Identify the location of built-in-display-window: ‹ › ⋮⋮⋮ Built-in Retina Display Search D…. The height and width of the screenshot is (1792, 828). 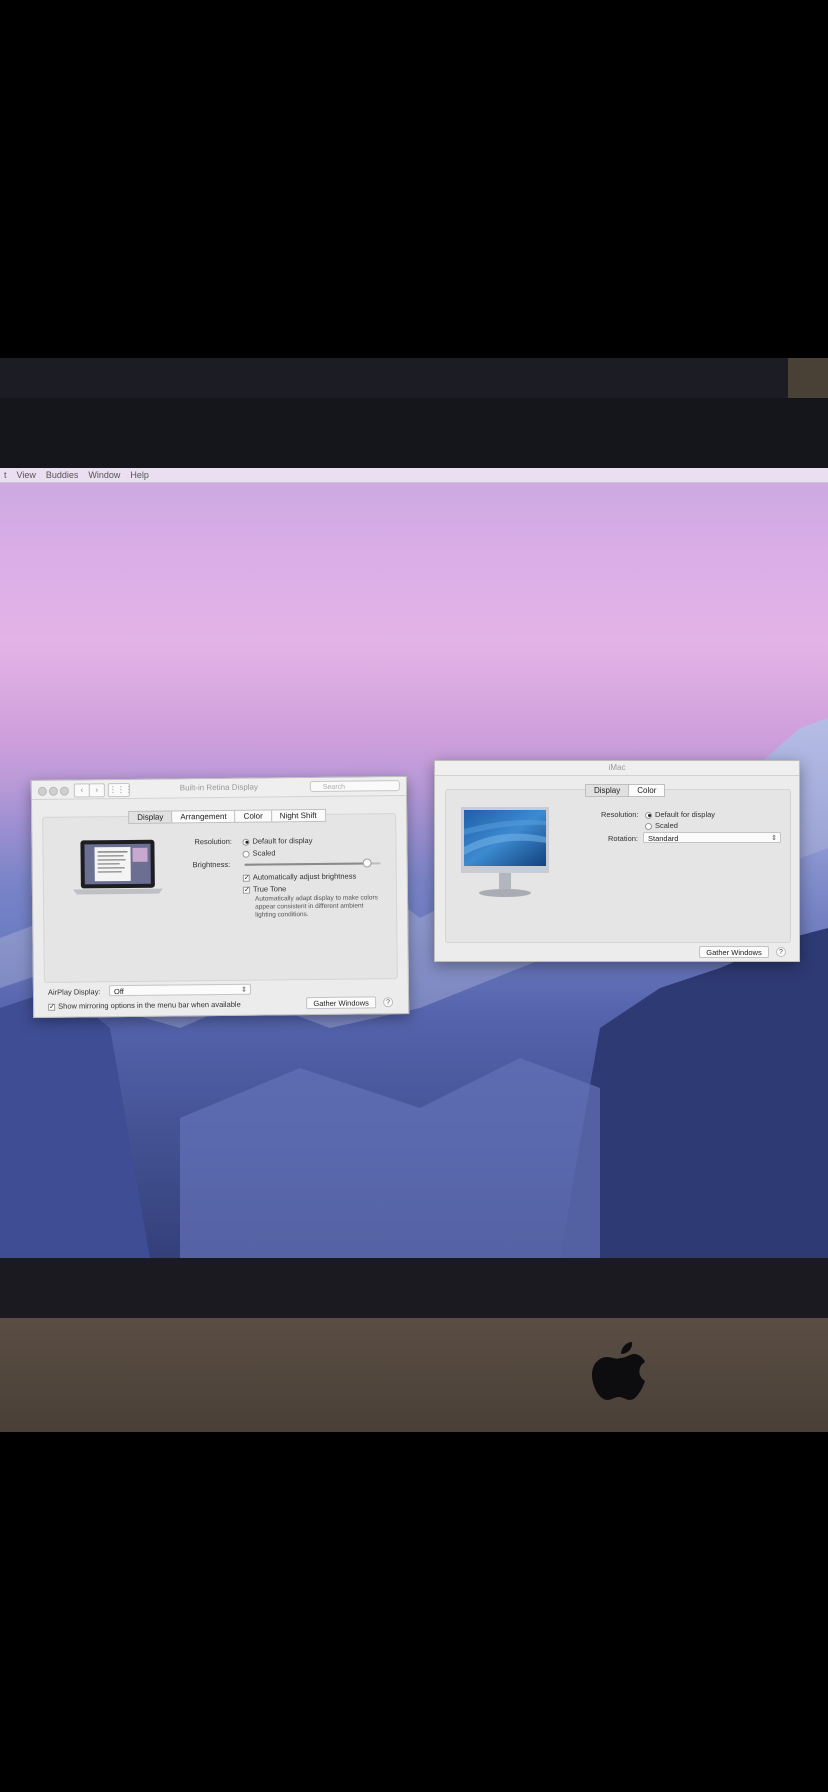
(220, 897).